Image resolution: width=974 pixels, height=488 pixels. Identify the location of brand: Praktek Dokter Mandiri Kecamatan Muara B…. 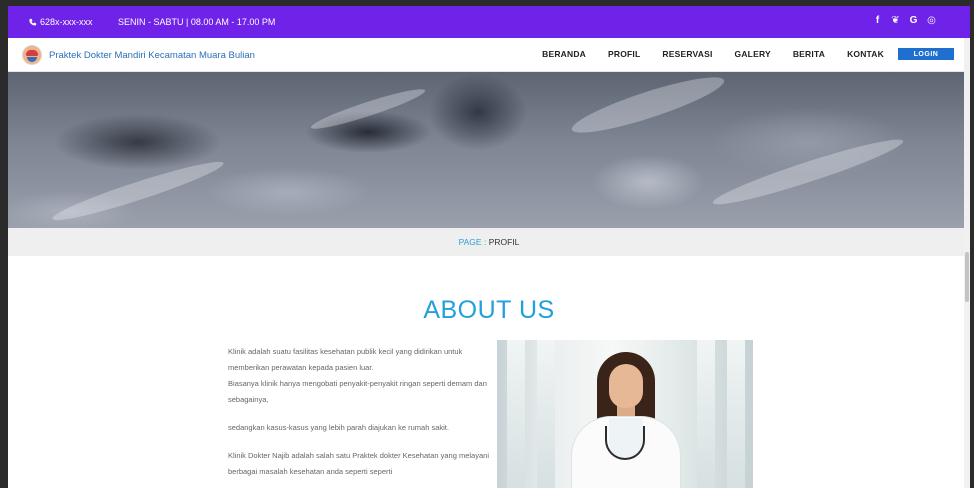
(138, 55).